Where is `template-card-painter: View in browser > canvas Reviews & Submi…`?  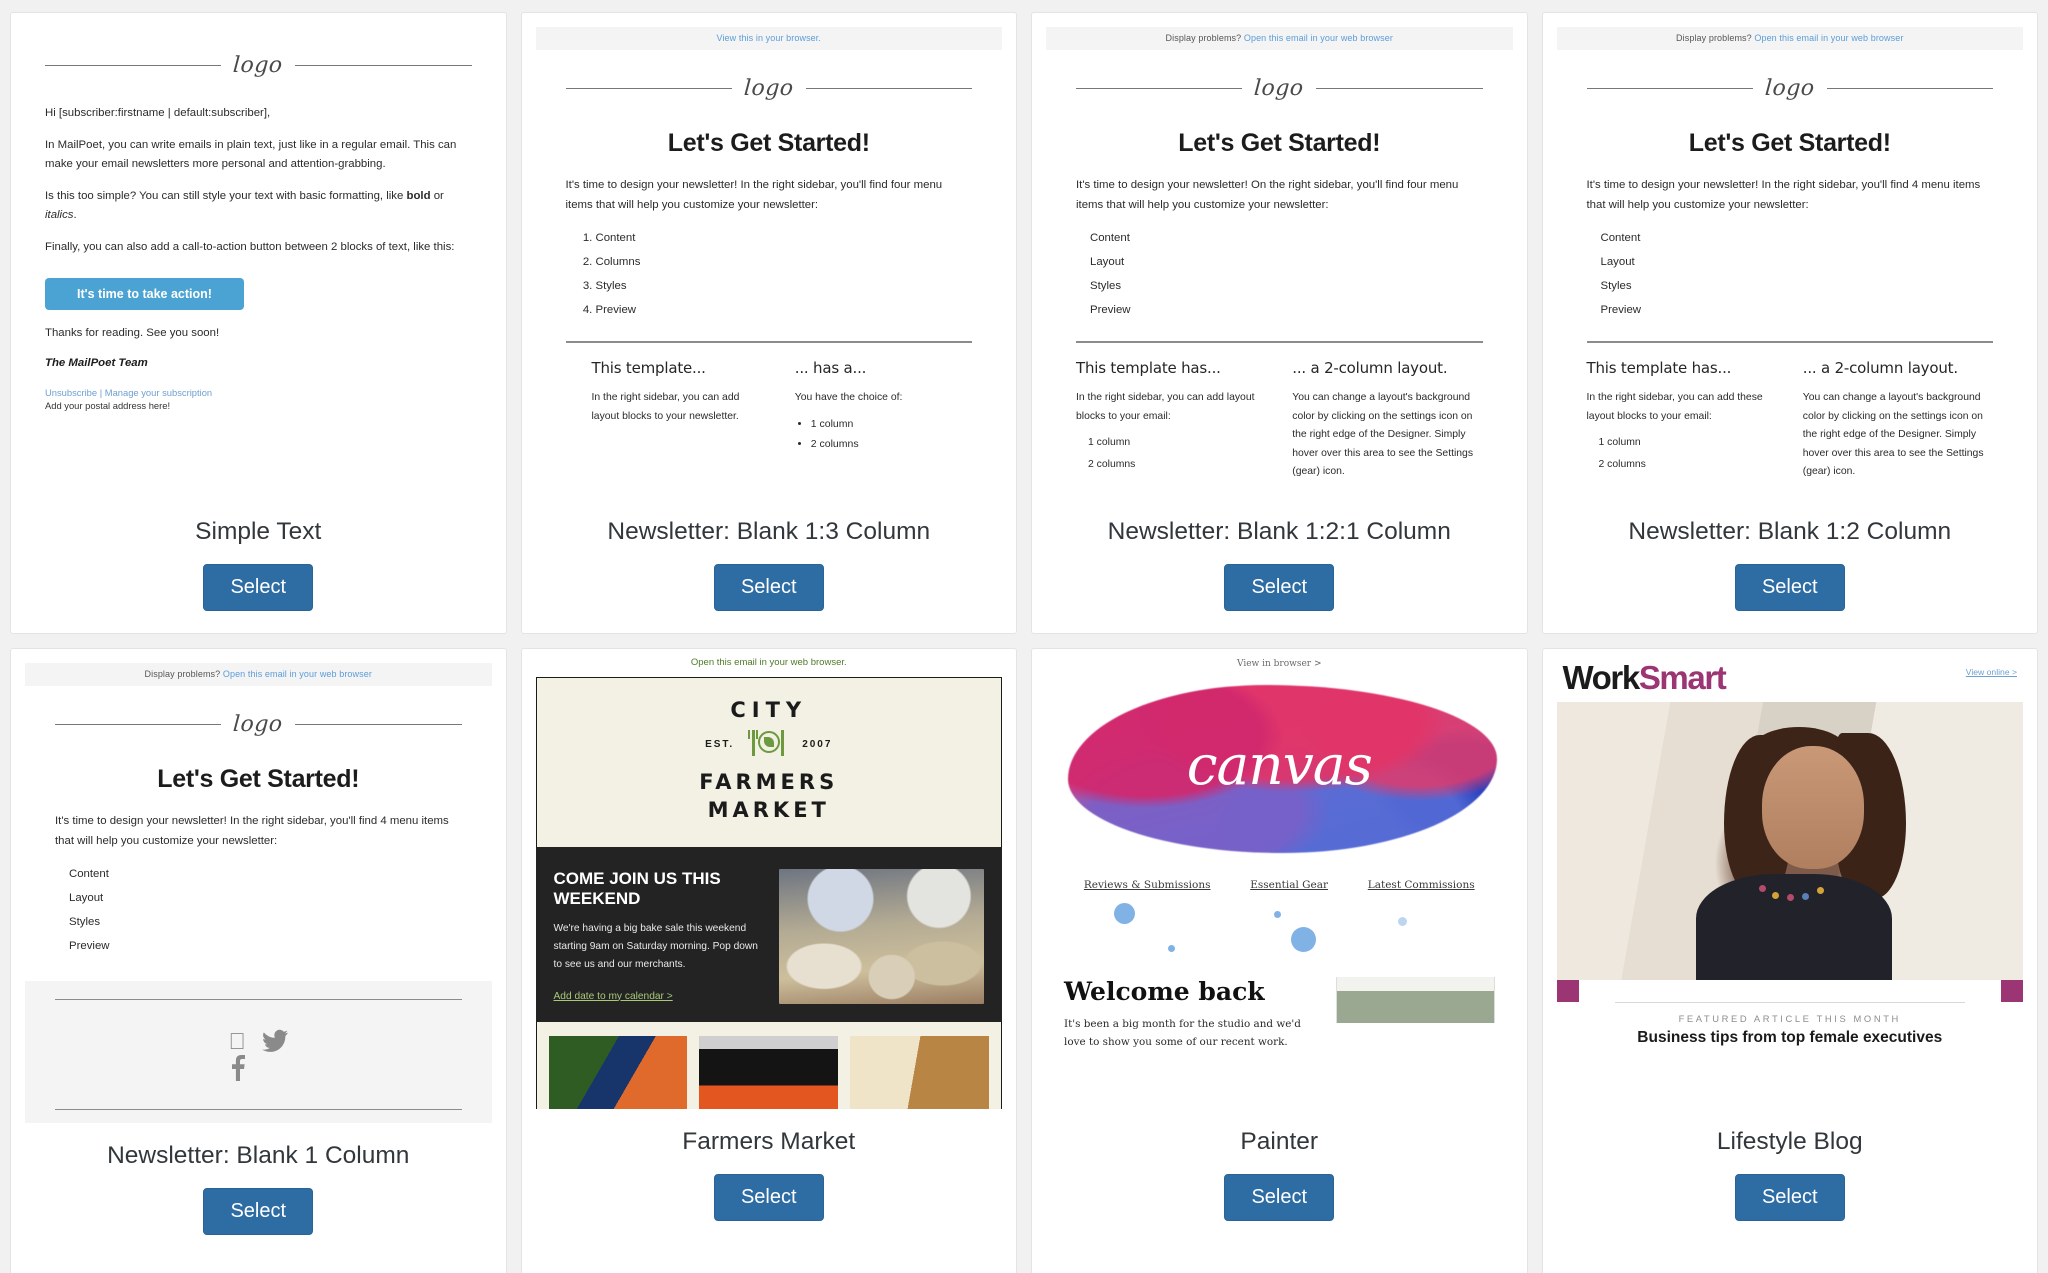
template-card-painter: View in browser > canvas Reviews & Submi… is located at coordinates (1279, 960).